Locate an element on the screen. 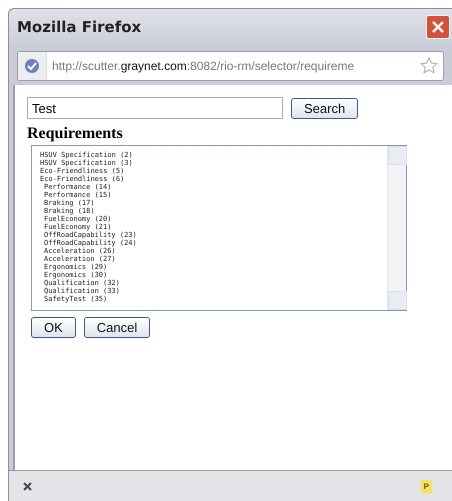 This screenshot has width=452, height=501. close-button is located at coordinates (438, 27).